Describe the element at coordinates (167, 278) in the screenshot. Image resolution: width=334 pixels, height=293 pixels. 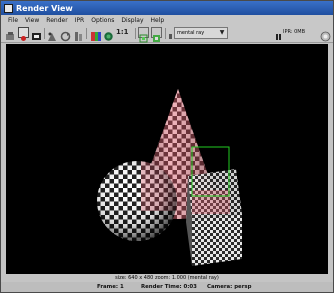
I see `image-info: size: 640 x 480 zoom: 1.000 (mental ray)` at that location.